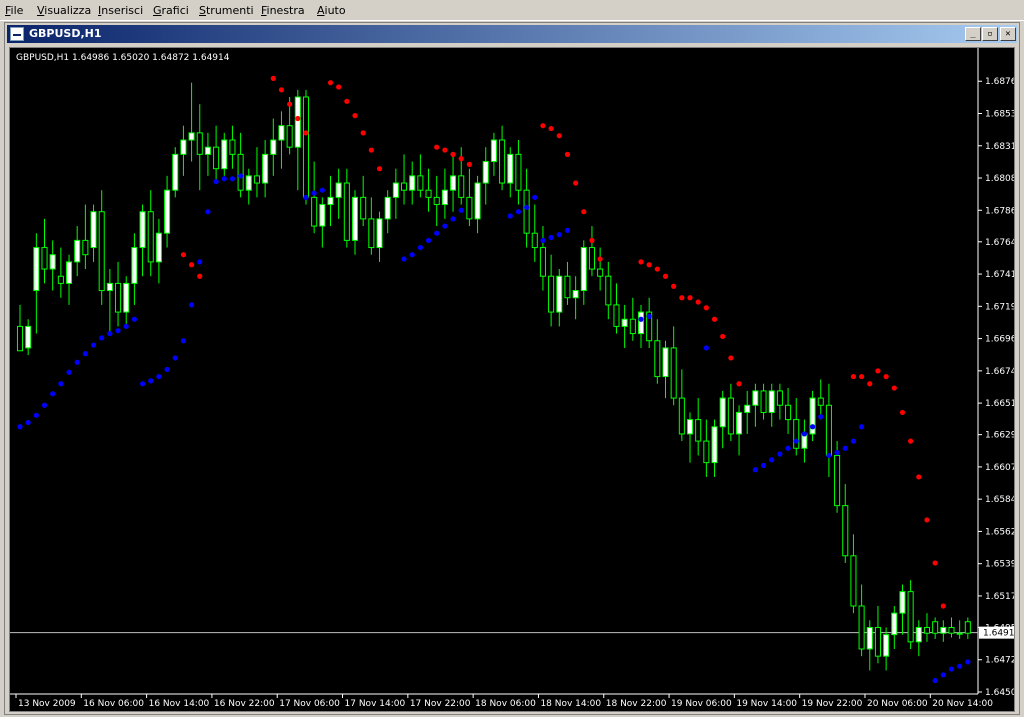 This screenshot has height=717, width=1024. I want to click on price-axis-label: 1.66515, so click(999, 404).